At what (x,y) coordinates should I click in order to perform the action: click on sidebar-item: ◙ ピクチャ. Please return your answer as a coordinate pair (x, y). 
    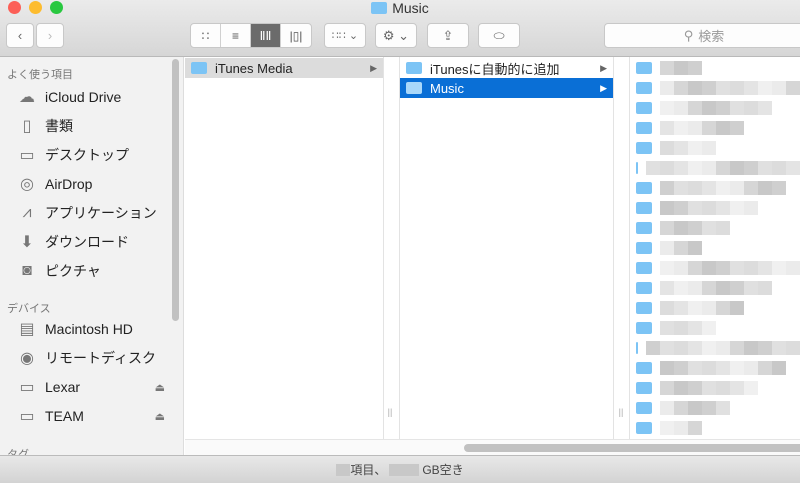
    Looking at the image, I should click on (92, 271).